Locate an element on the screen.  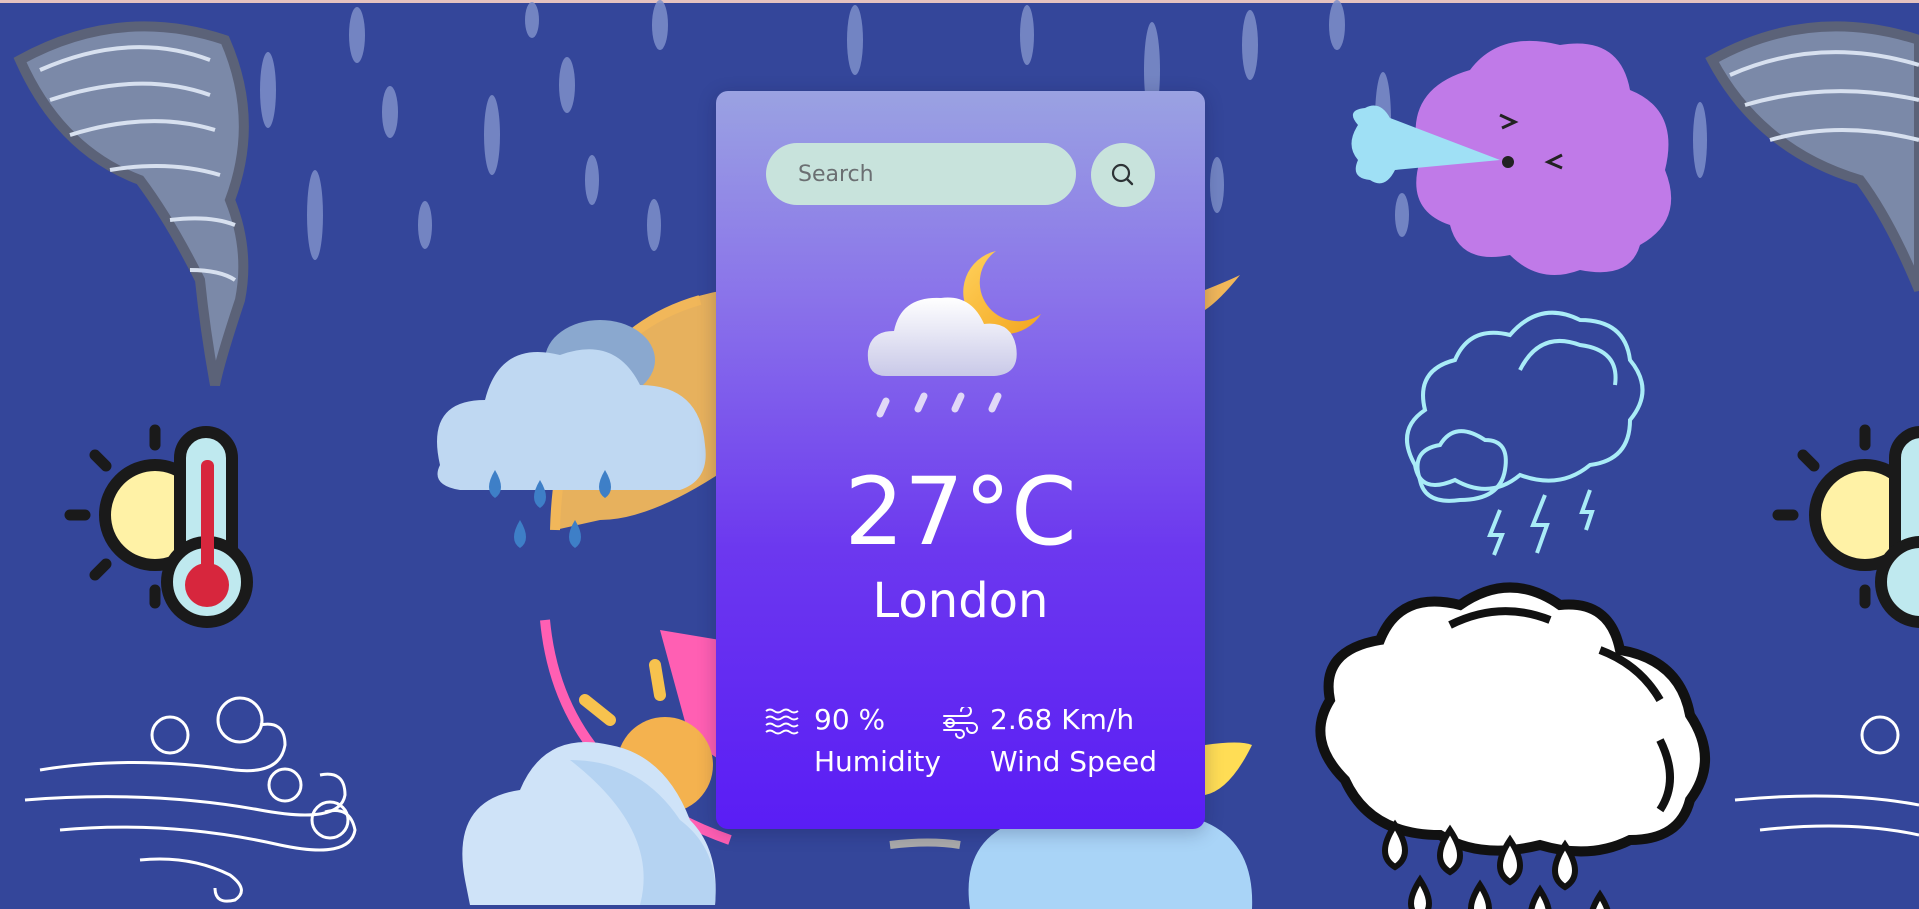
search-input is located at coordinates (921, 174).